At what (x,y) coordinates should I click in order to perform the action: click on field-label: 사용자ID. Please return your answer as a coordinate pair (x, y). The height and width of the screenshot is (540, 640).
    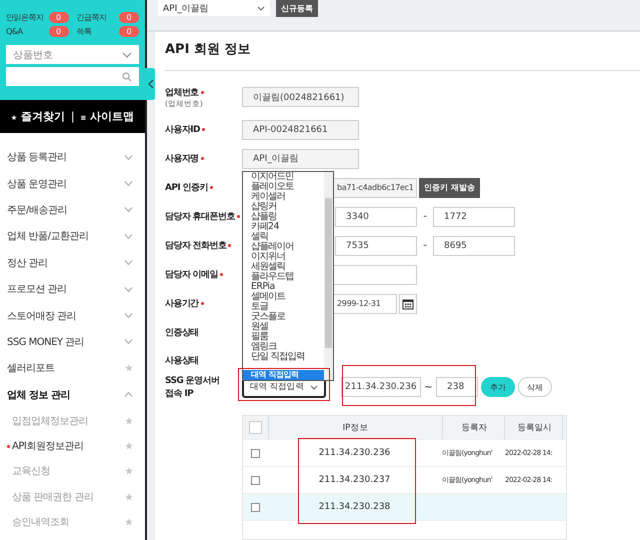
    Looking at the image, I should click on (203, 129).